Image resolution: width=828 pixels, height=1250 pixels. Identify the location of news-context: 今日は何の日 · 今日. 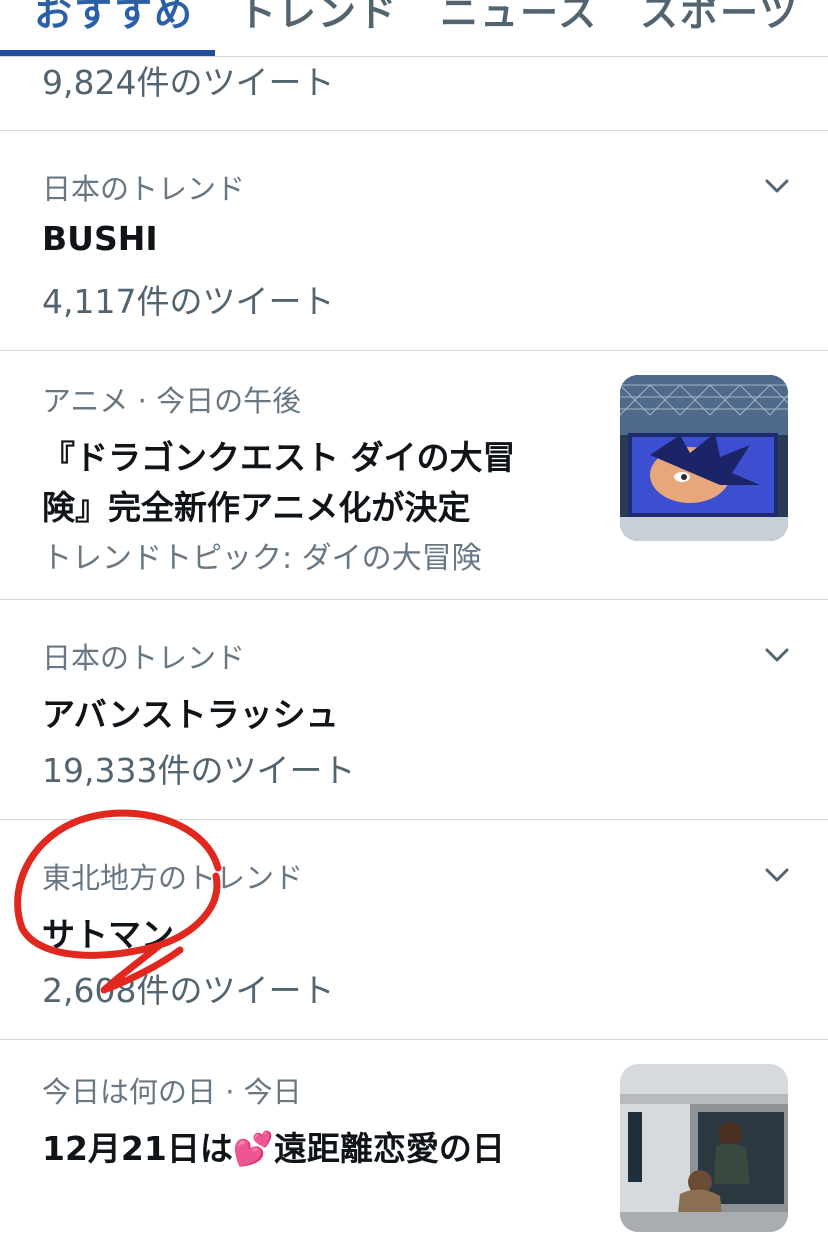
(172, 1092).